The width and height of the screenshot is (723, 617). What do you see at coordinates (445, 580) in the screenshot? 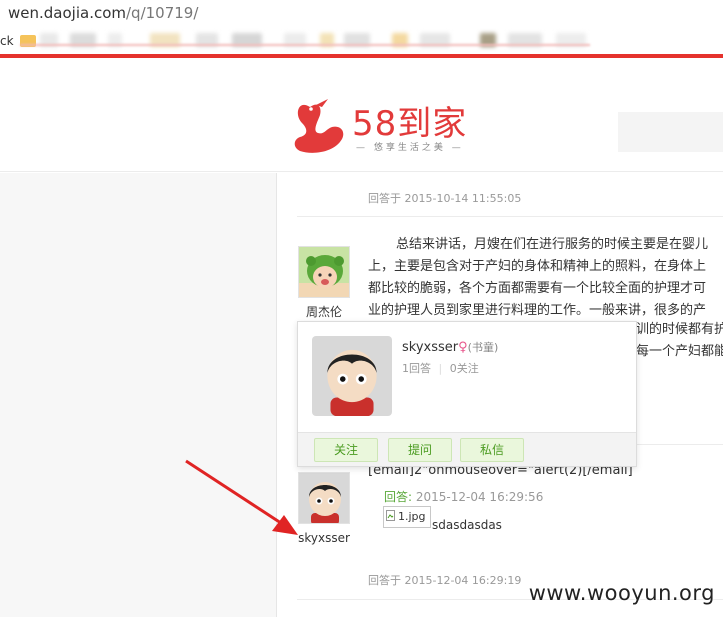
I see `reply-time: 回答于 2015-12-04 16:29:19` at bounding box center [445, 580].